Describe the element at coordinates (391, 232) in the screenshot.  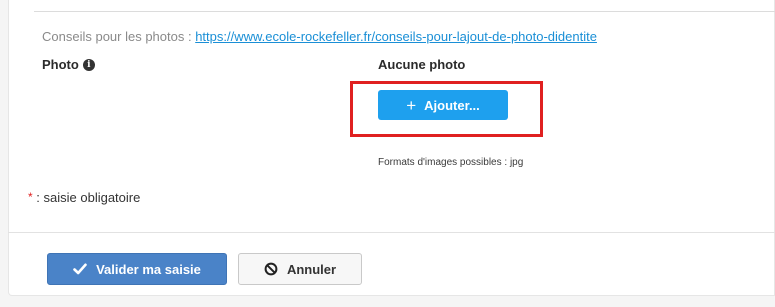
I see `bottom-divider` at that location.